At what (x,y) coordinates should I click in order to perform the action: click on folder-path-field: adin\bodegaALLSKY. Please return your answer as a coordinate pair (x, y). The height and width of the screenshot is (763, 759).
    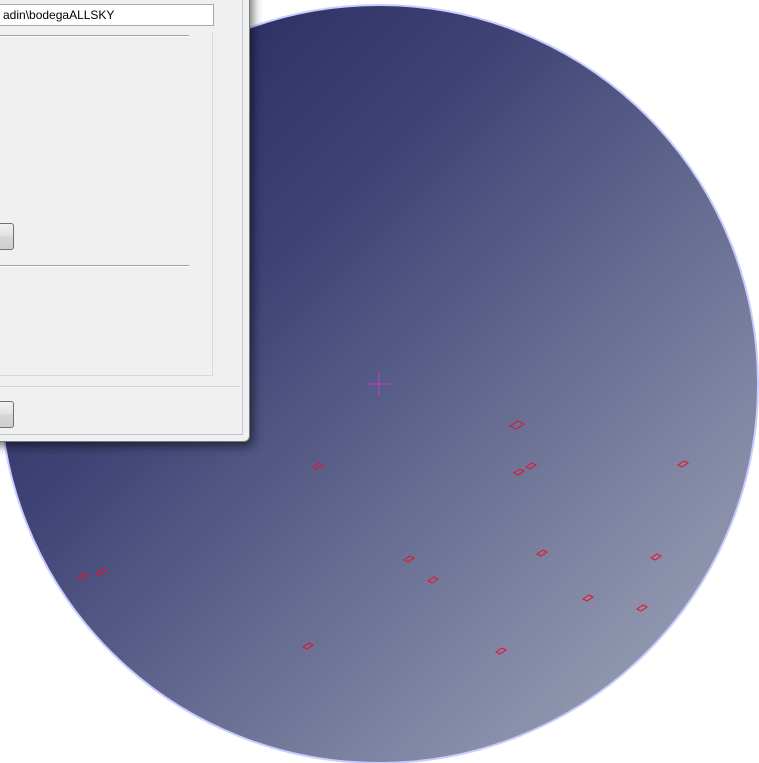
    Looking at the image, I should click on (107, 15).